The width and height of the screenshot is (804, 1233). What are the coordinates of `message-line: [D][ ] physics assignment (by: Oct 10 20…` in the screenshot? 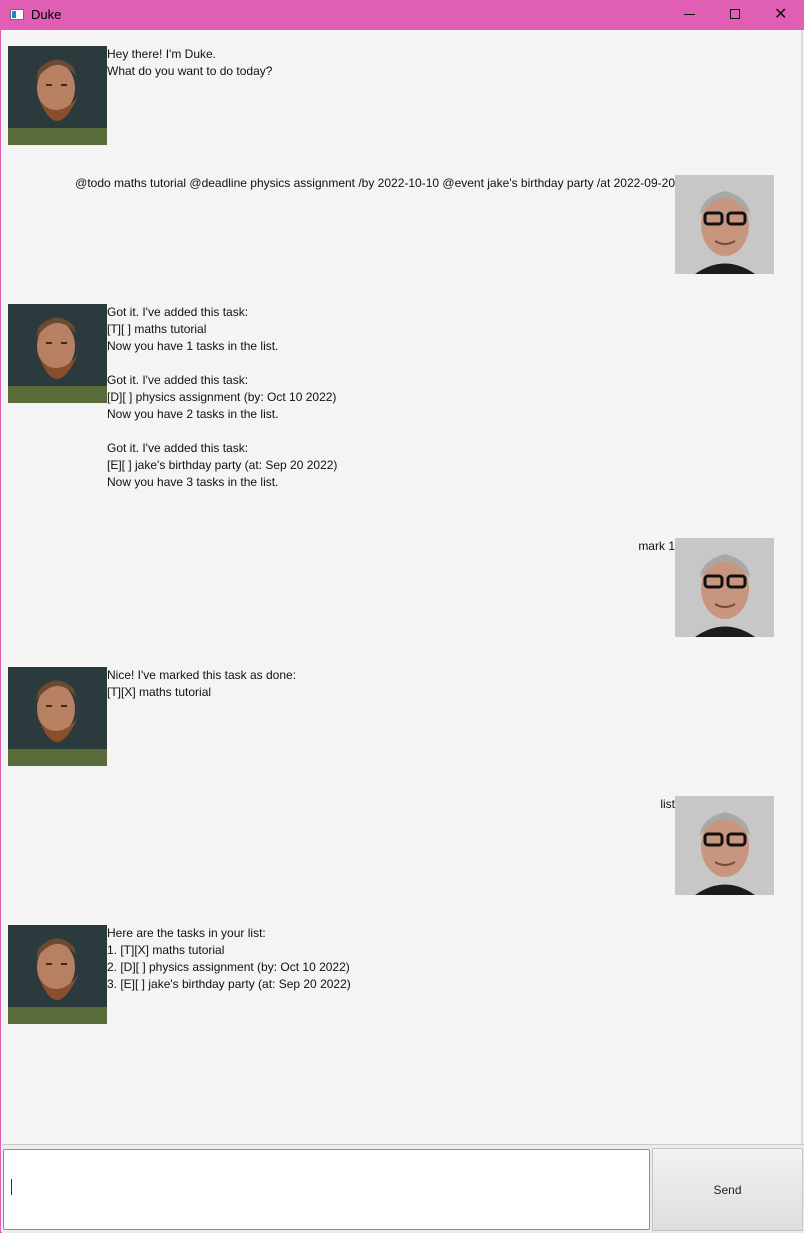 It's located at (222, 397).